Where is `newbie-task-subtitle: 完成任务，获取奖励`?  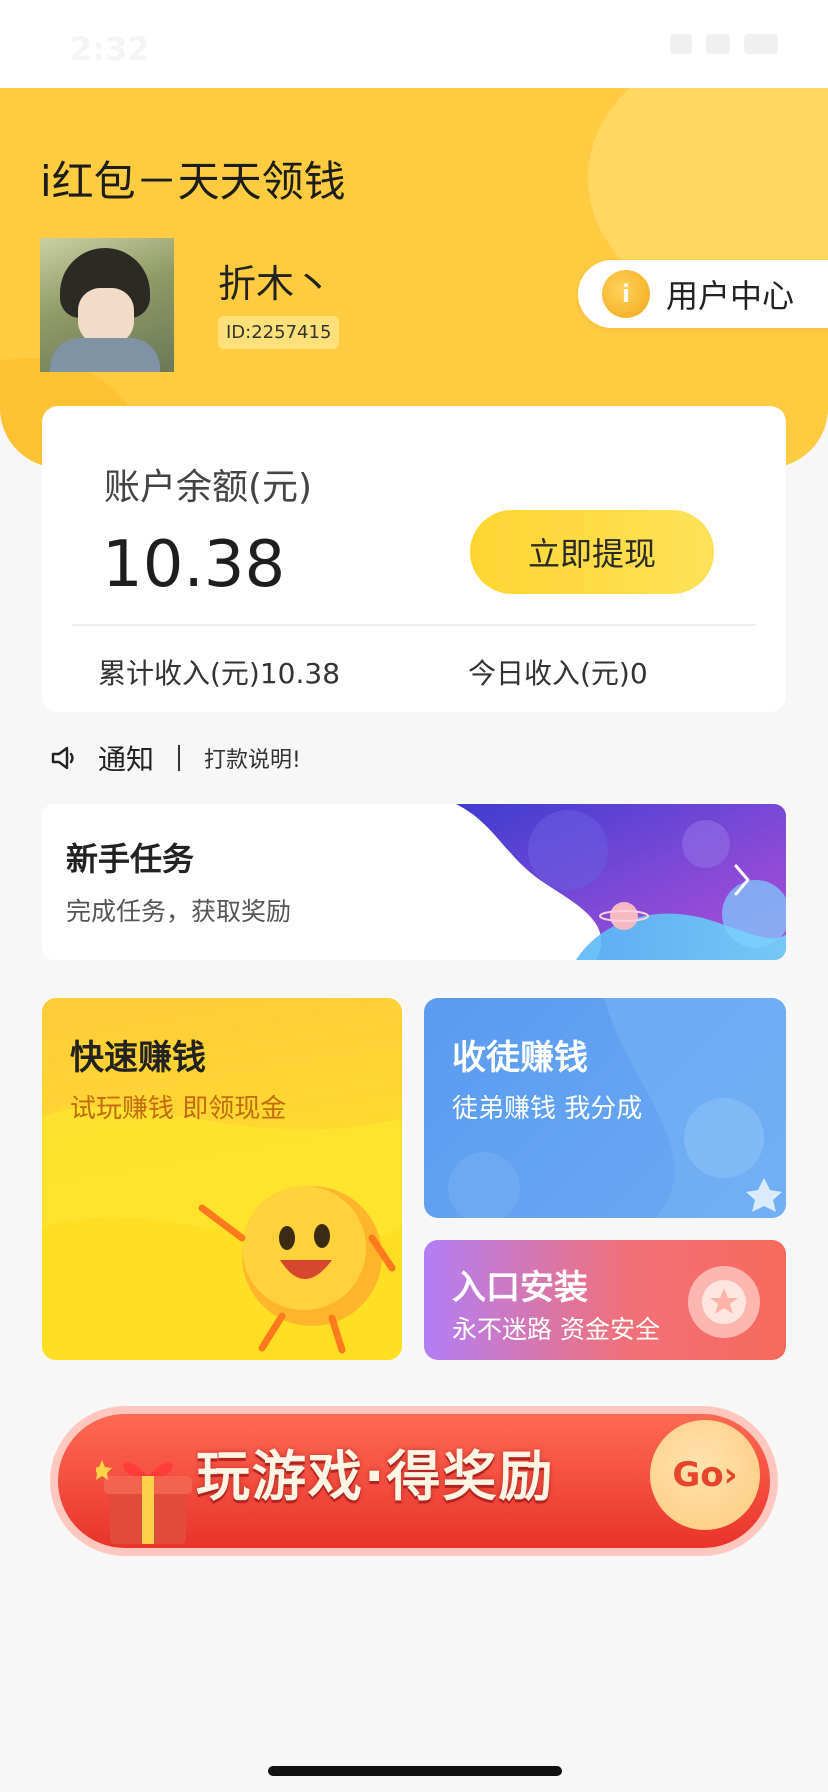
newbie-task-subtitle: 完成任务，获取奖励 is located at coordinates (179, 911).